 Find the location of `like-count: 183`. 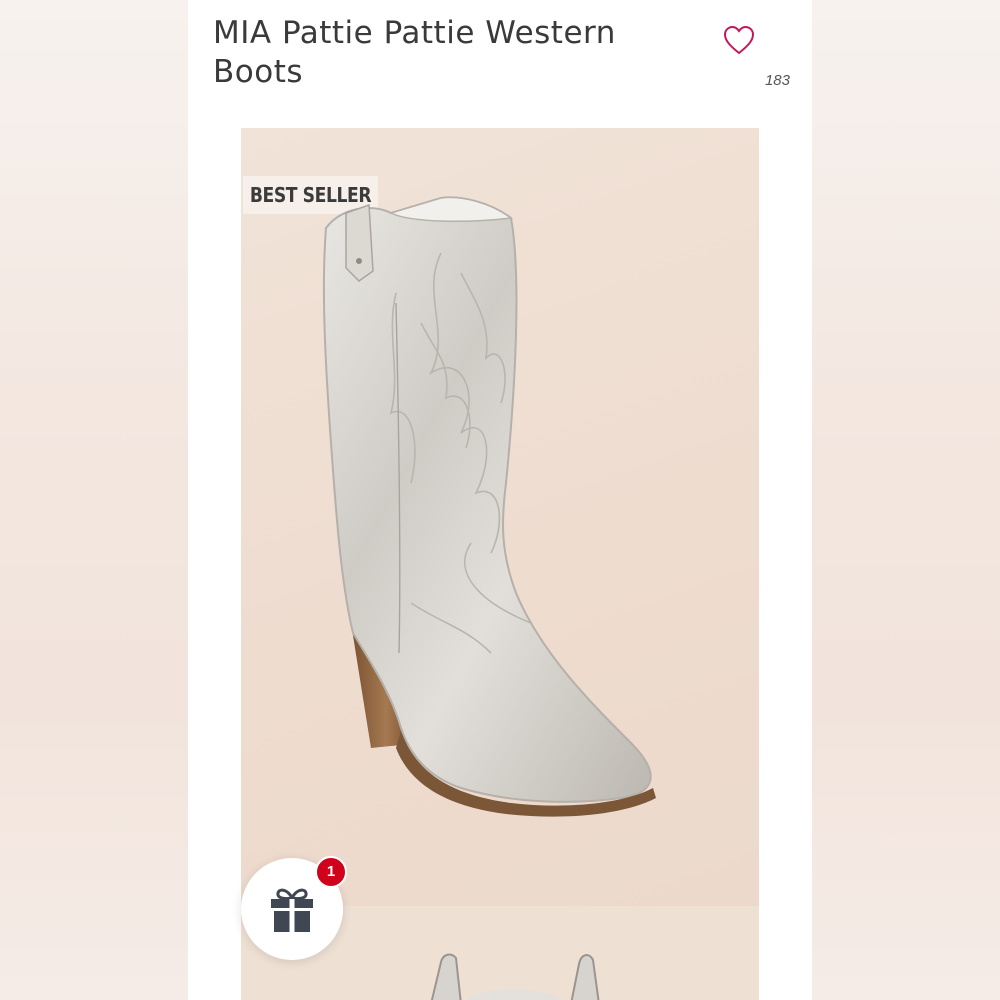

like-count: 183 is located at coordinates (777, 80).